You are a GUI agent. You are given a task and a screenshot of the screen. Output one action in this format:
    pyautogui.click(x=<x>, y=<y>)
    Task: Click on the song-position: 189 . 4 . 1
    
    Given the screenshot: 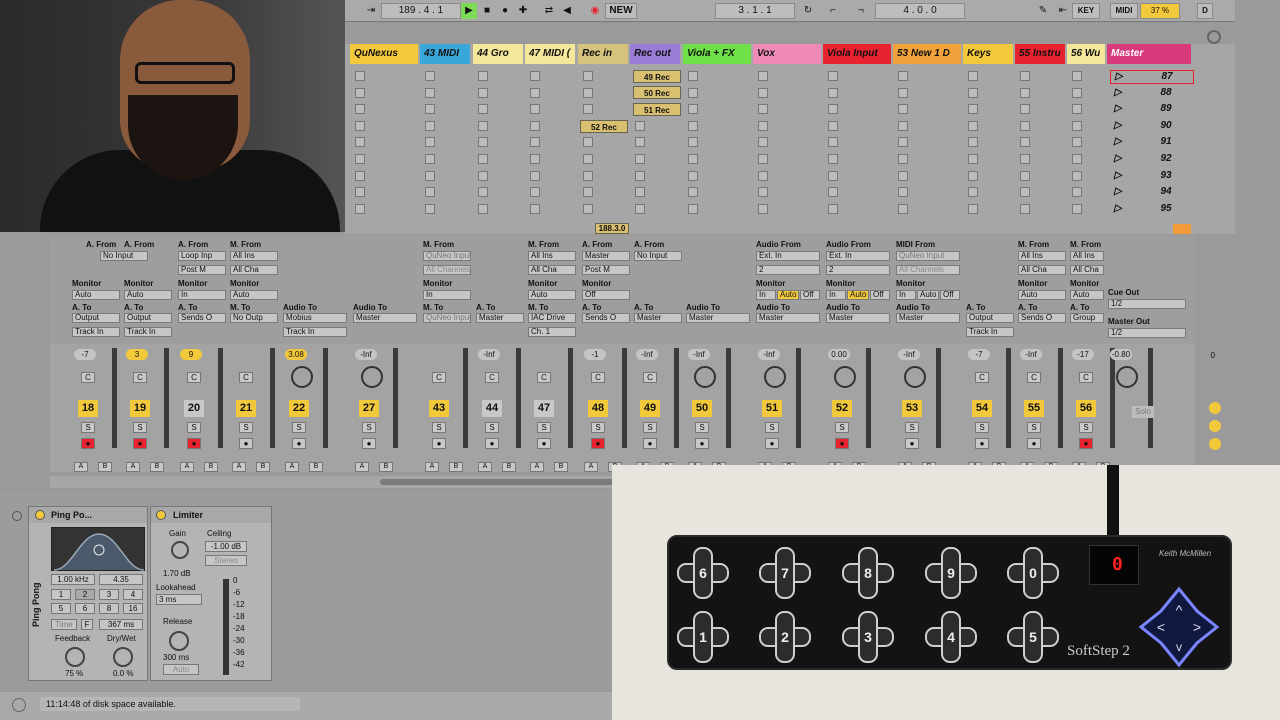 What is the action you would take?
    pyautogui.click(x=421, y=11)
    